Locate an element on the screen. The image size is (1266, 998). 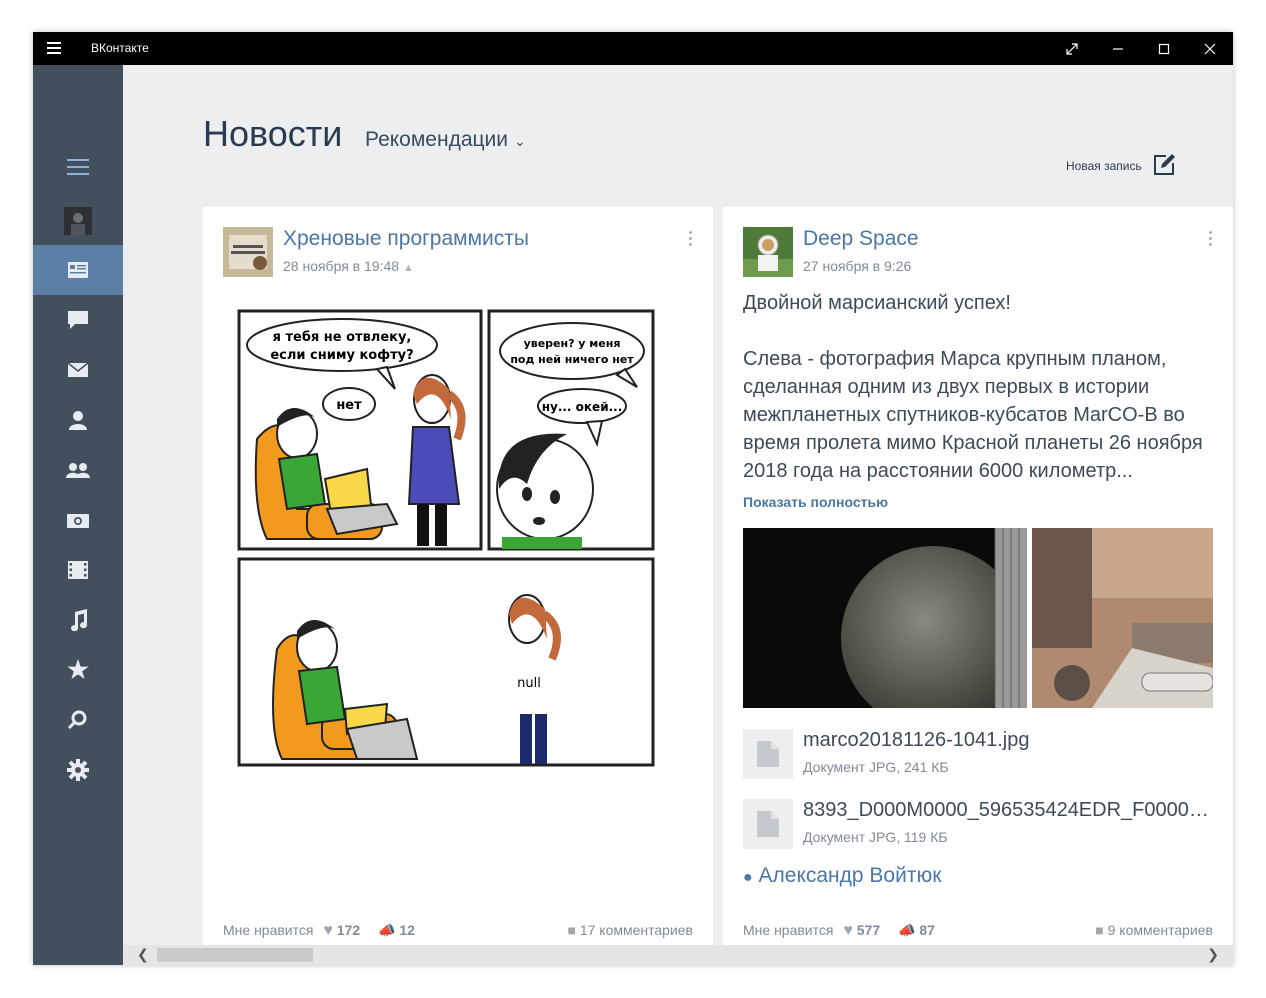
comic-bubble-1b: если сниму кофту? is located at coordinates (341, 355).